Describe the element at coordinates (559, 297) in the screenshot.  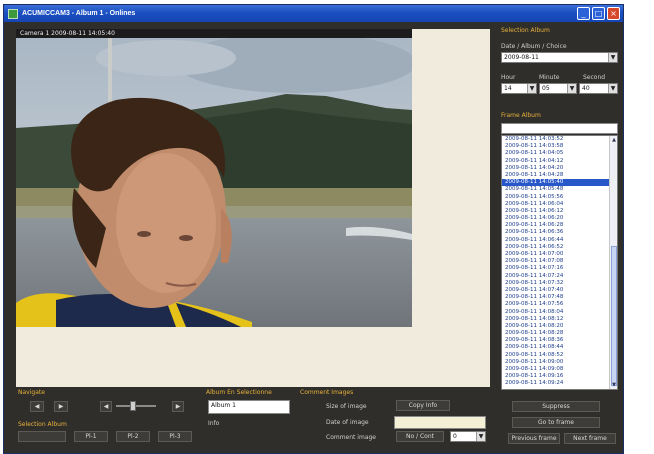
I see `frame-list-item: 2009-08-11 14:07:48` at that location.